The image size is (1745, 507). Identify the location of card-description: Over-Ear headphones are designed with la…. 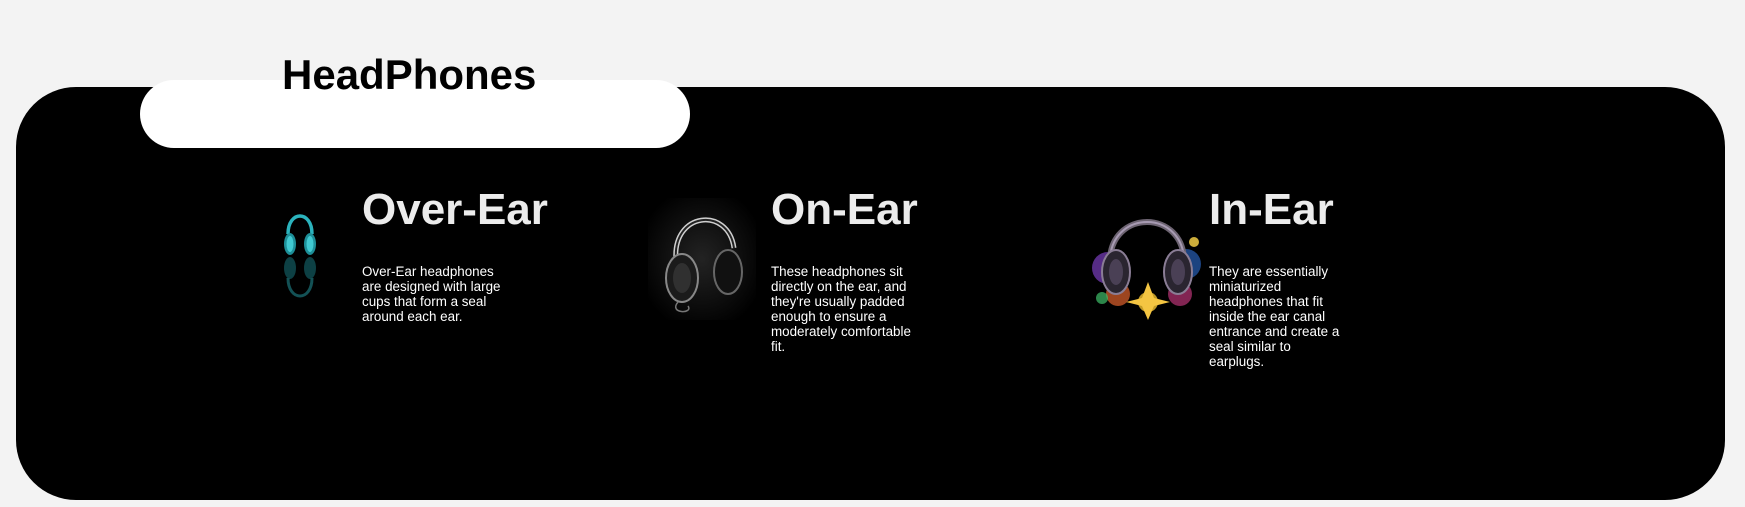
(431, 294).